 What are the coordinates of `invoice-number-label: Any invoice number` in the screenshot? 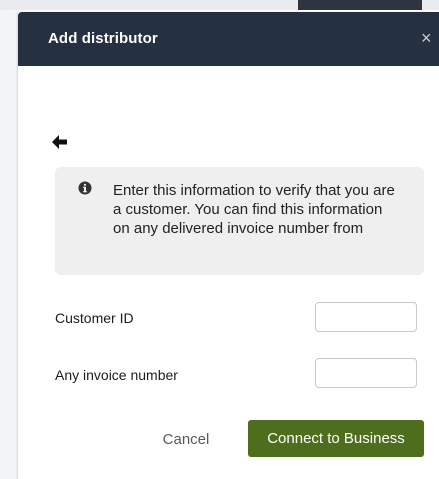 It's located at (116, 375).